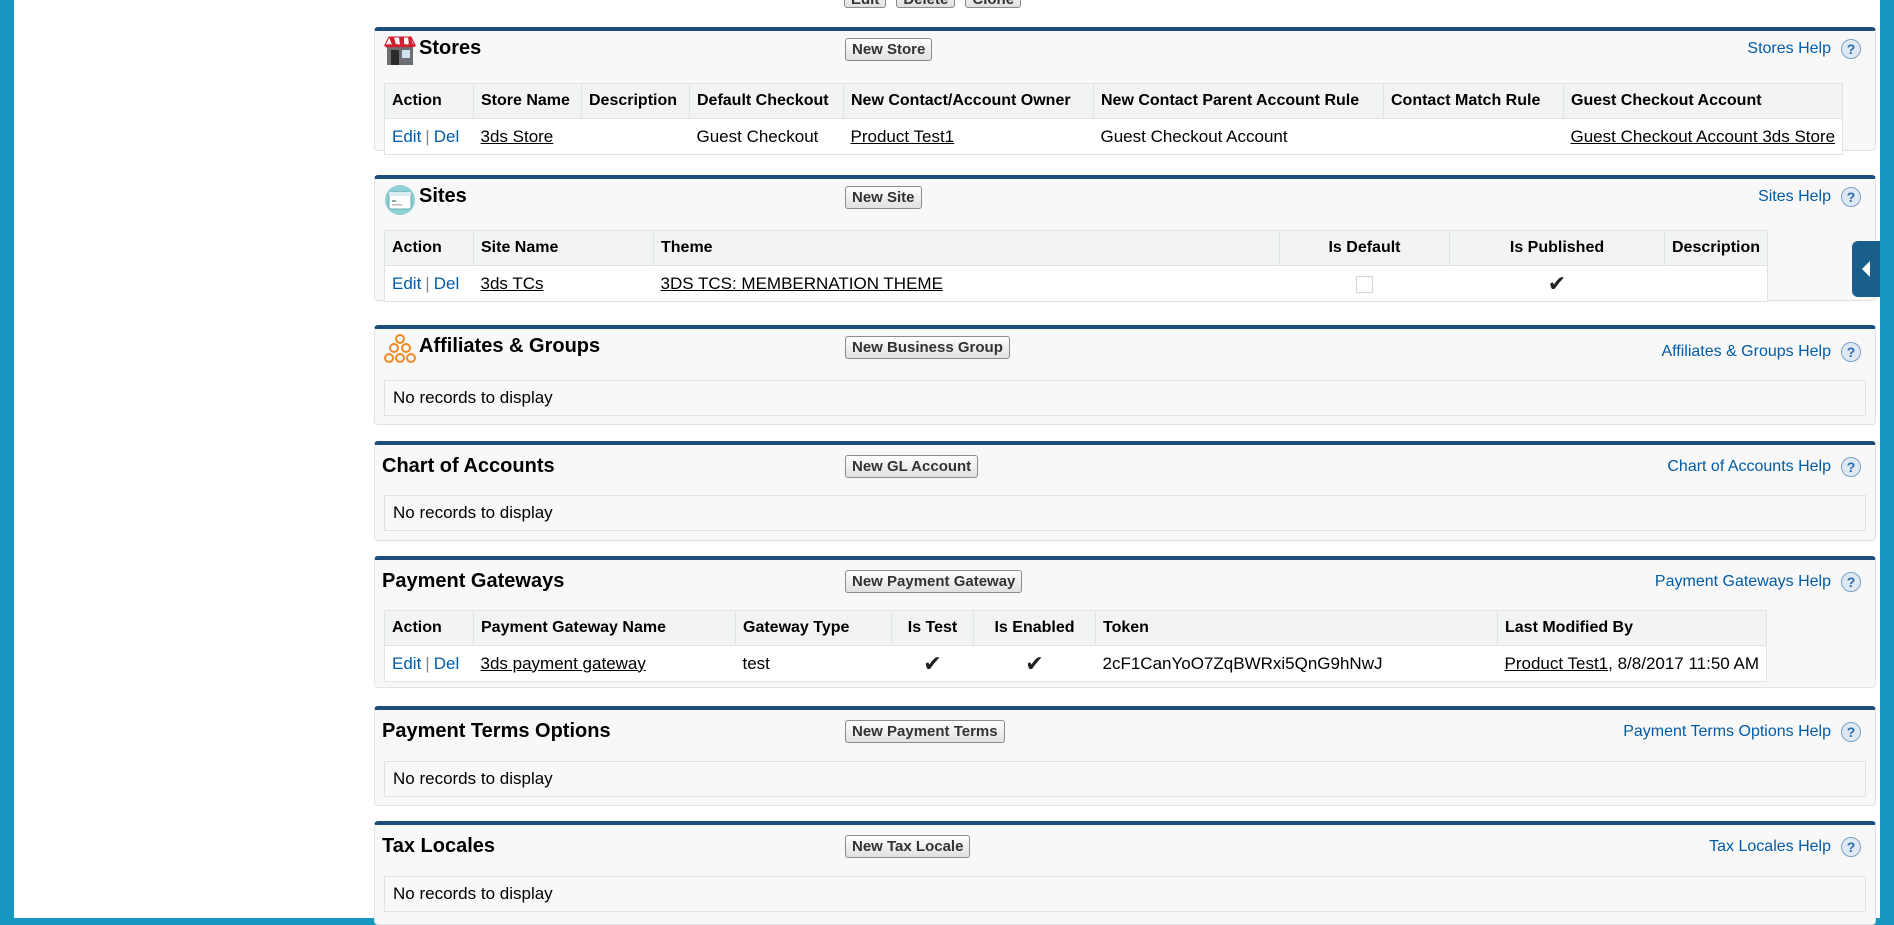 This screenshot has height=925, width=1894. Describe the element at coordinates (802, 283) in the screenshot. I see `theme-link: 3DS TCS: MEMBERNATION THEME` at that location.